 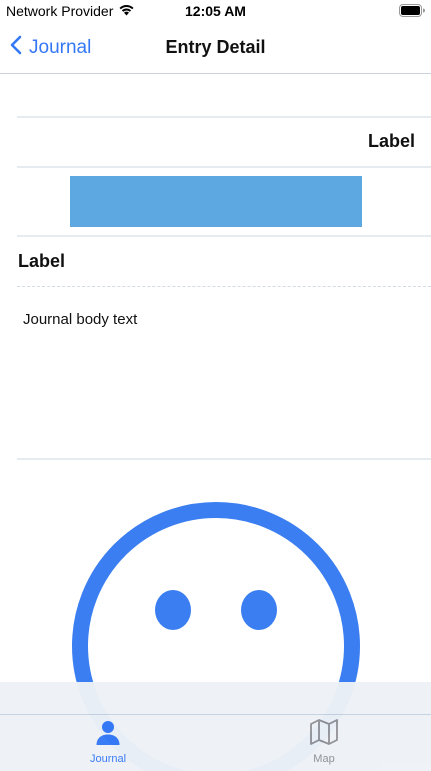 I want to click on status-time: 12:05 AM, so click(x=215, y=11).